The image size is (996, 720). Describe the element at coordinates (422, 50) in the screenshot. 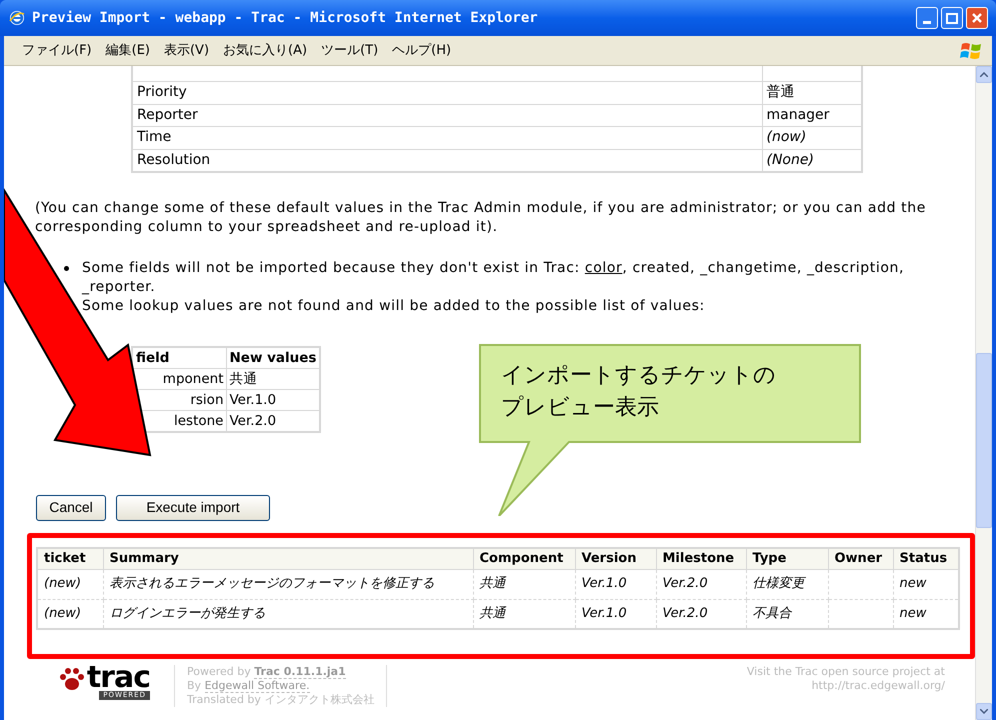

I see `menu-item: ヘルプ(H)` at that location.